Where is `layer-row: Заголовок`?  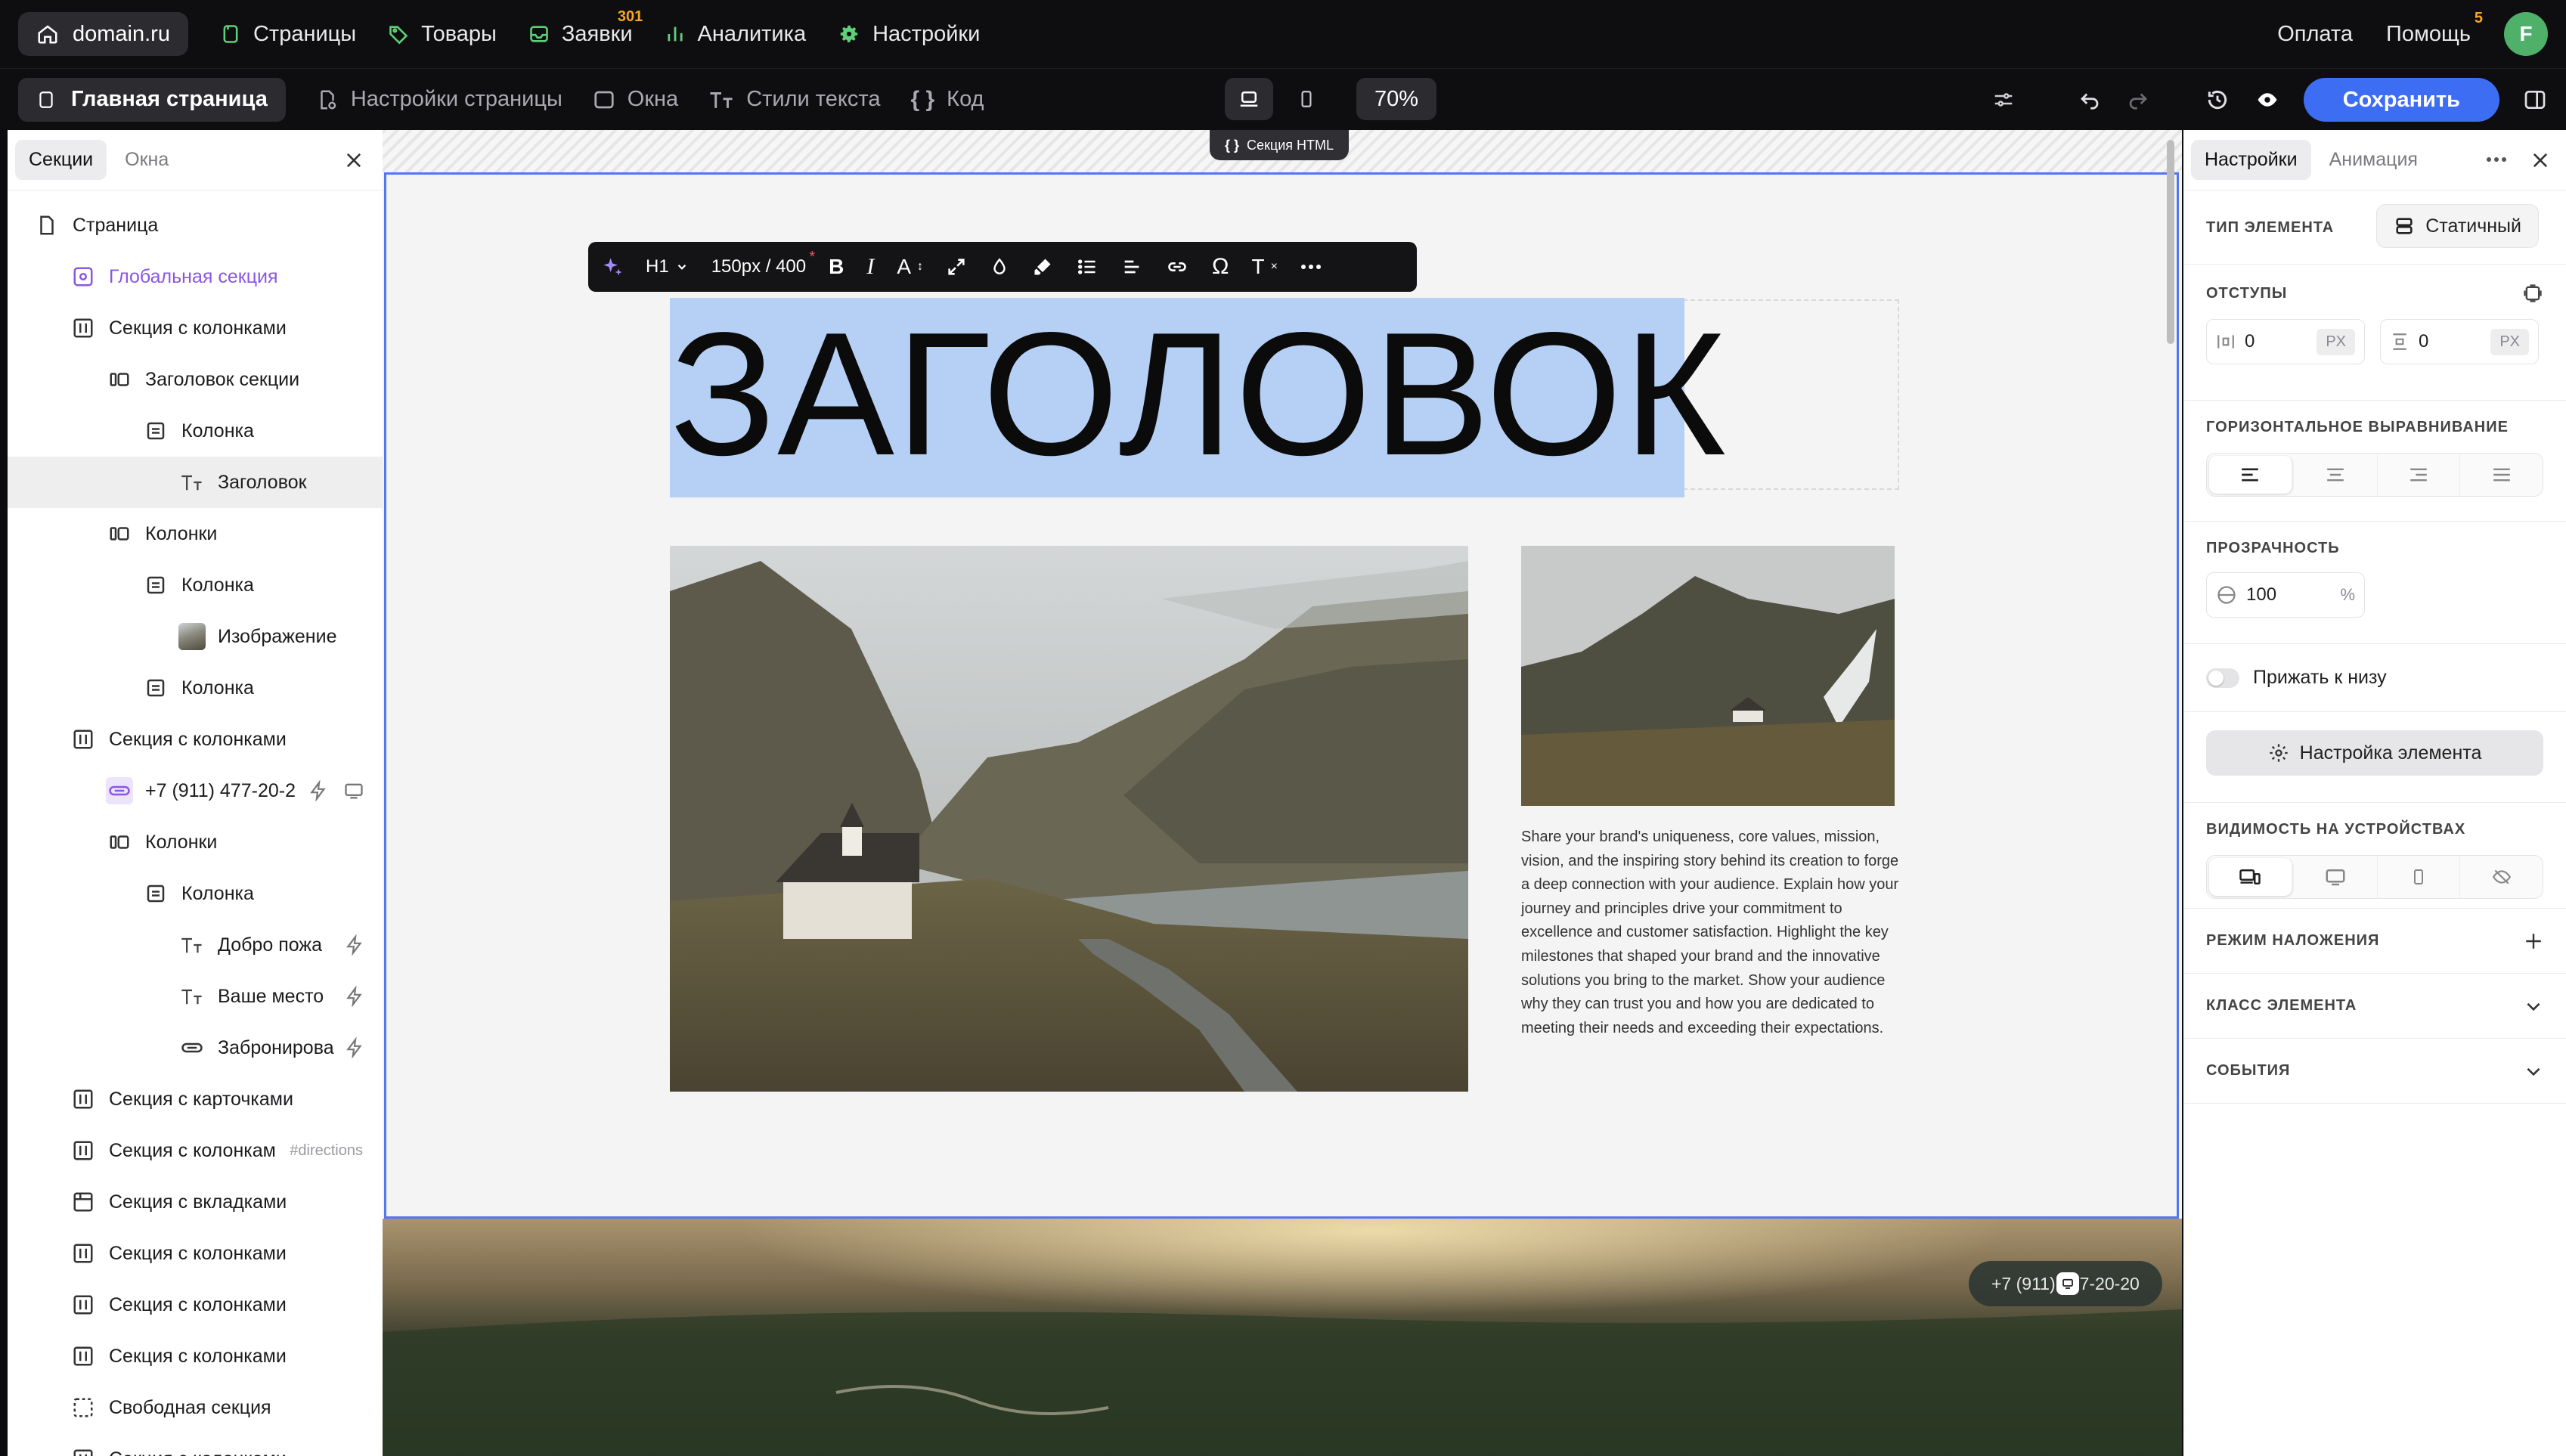
layer-row: Заголовок is located at coordinates (195, 482).